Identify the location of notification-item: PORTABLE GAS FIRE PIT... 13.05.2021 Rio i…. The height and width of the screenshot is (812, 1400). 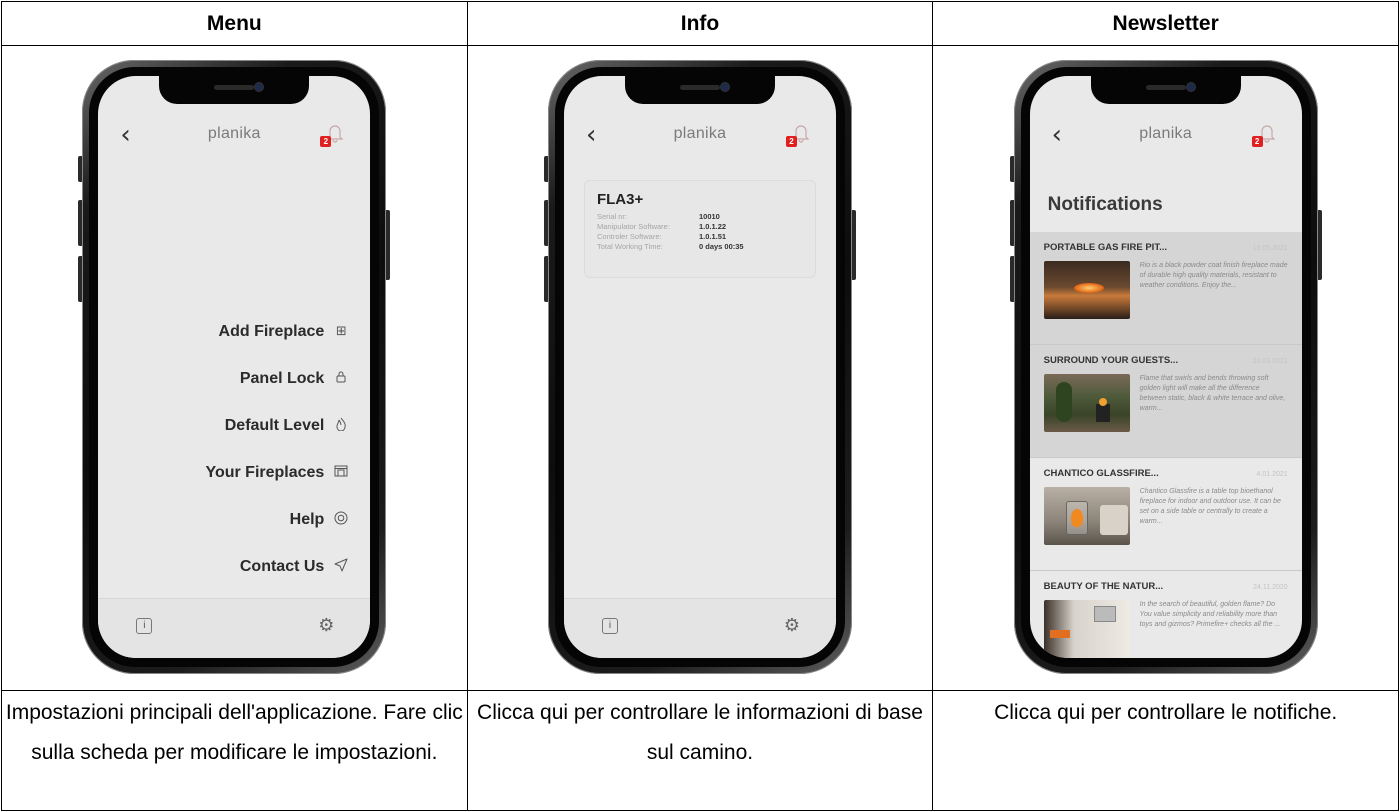
(1165, 289).